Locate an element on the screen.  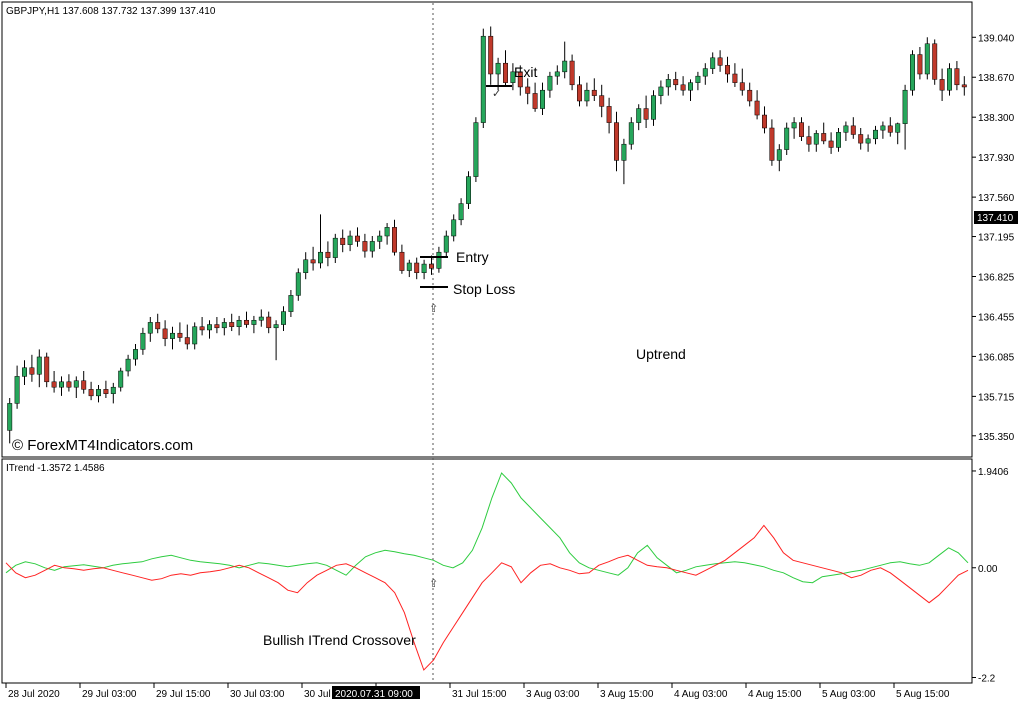
time-tick-label: 29 Jul 15:00 is located at coordinates (183, 694).